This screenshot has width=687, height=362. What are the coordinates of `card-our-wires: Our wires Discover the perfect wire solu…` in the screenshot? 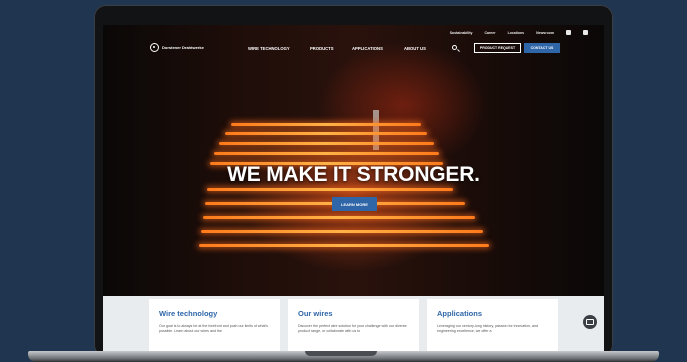 It's located at (353, 325).